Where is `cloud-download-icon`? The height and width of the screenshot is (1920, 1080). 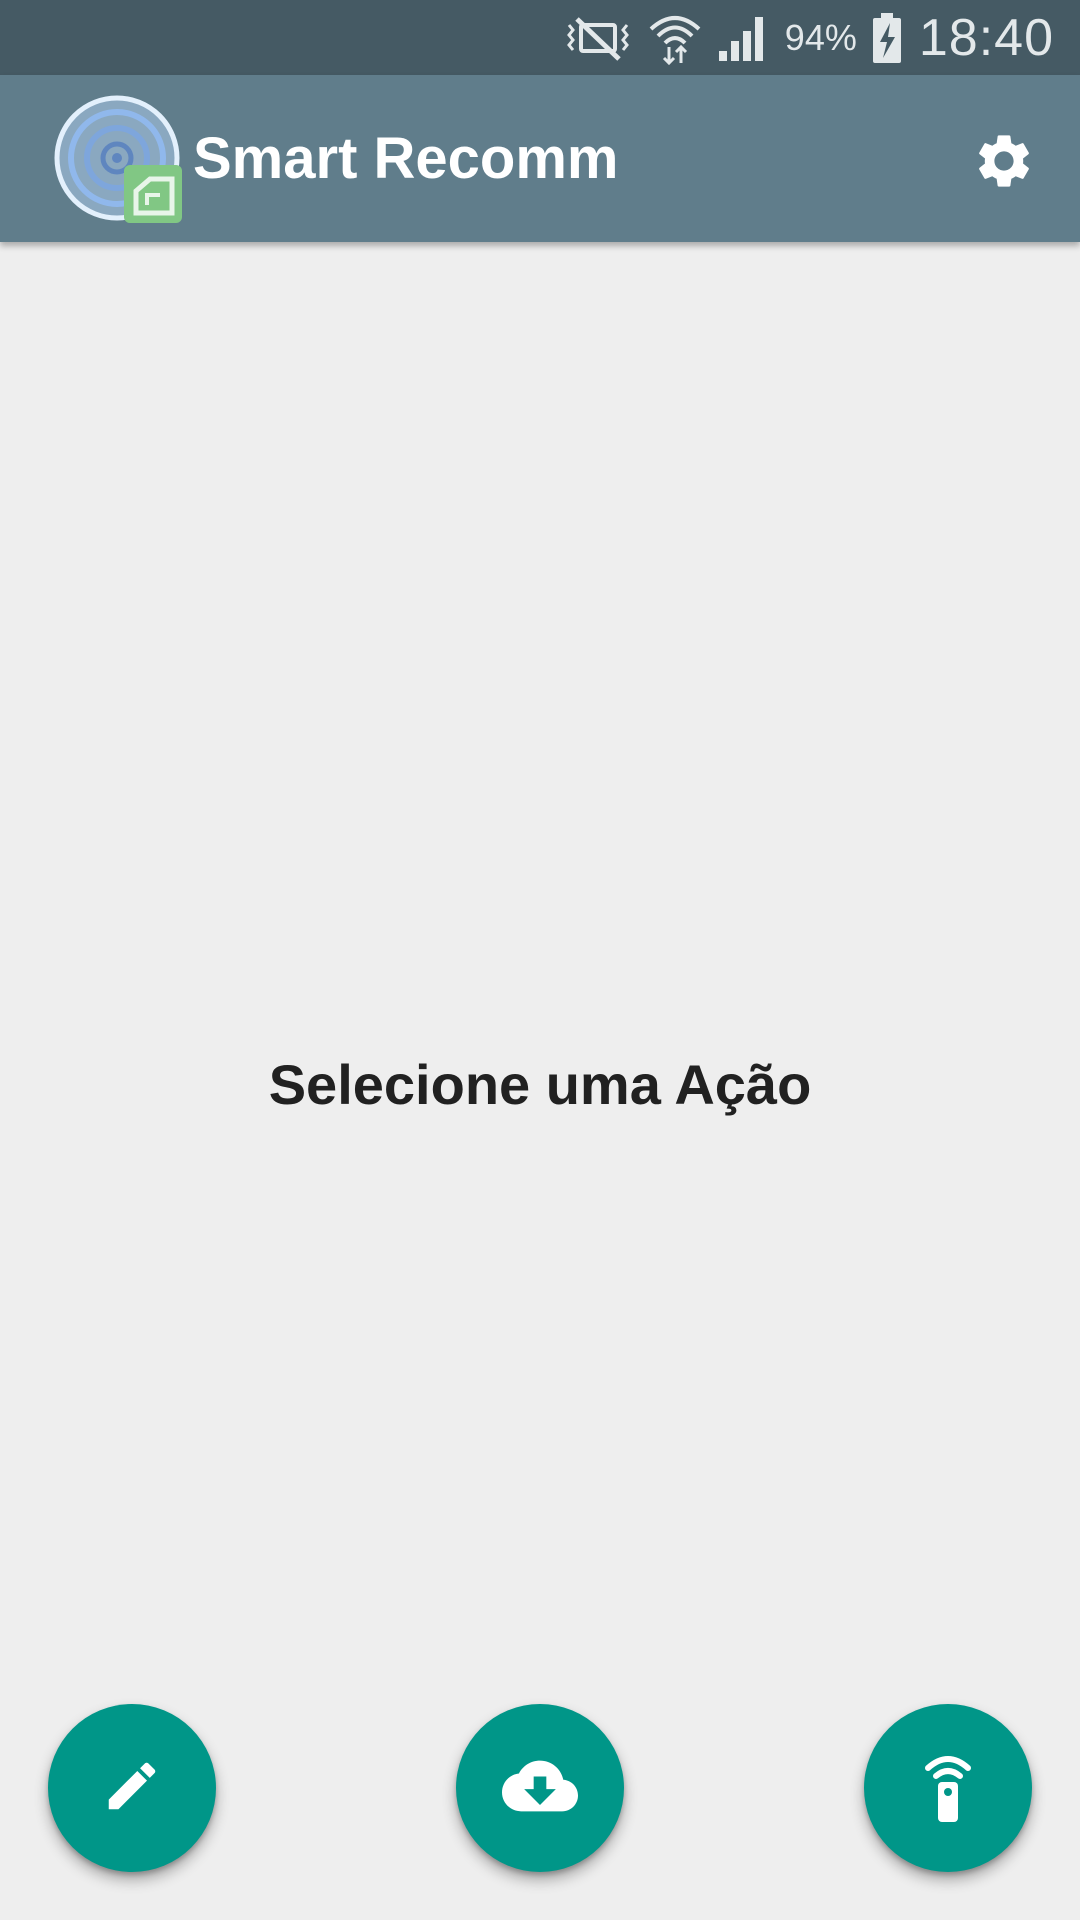
cloud-download-icon is located at coordinates (540, 1788).